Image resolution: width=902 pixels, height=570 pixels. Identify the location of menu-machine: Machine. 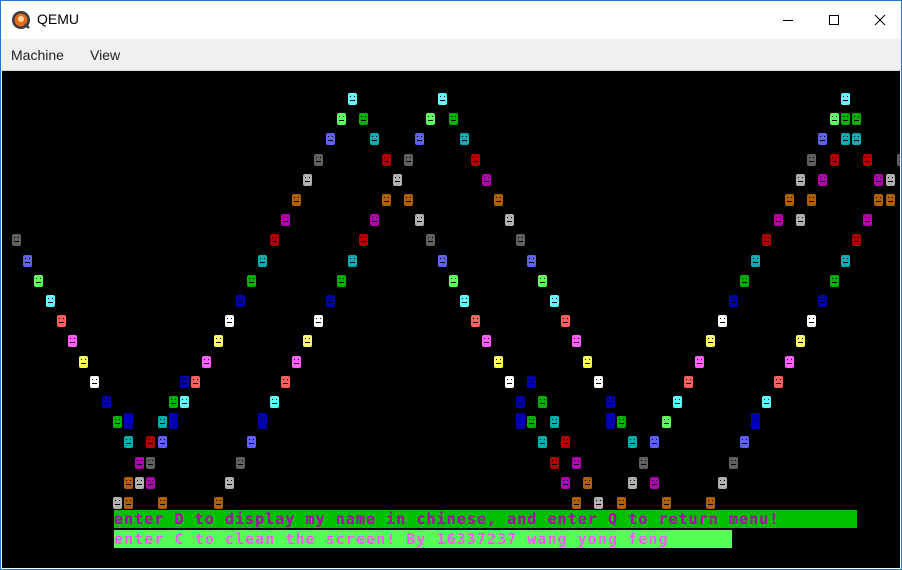
(37, 55).